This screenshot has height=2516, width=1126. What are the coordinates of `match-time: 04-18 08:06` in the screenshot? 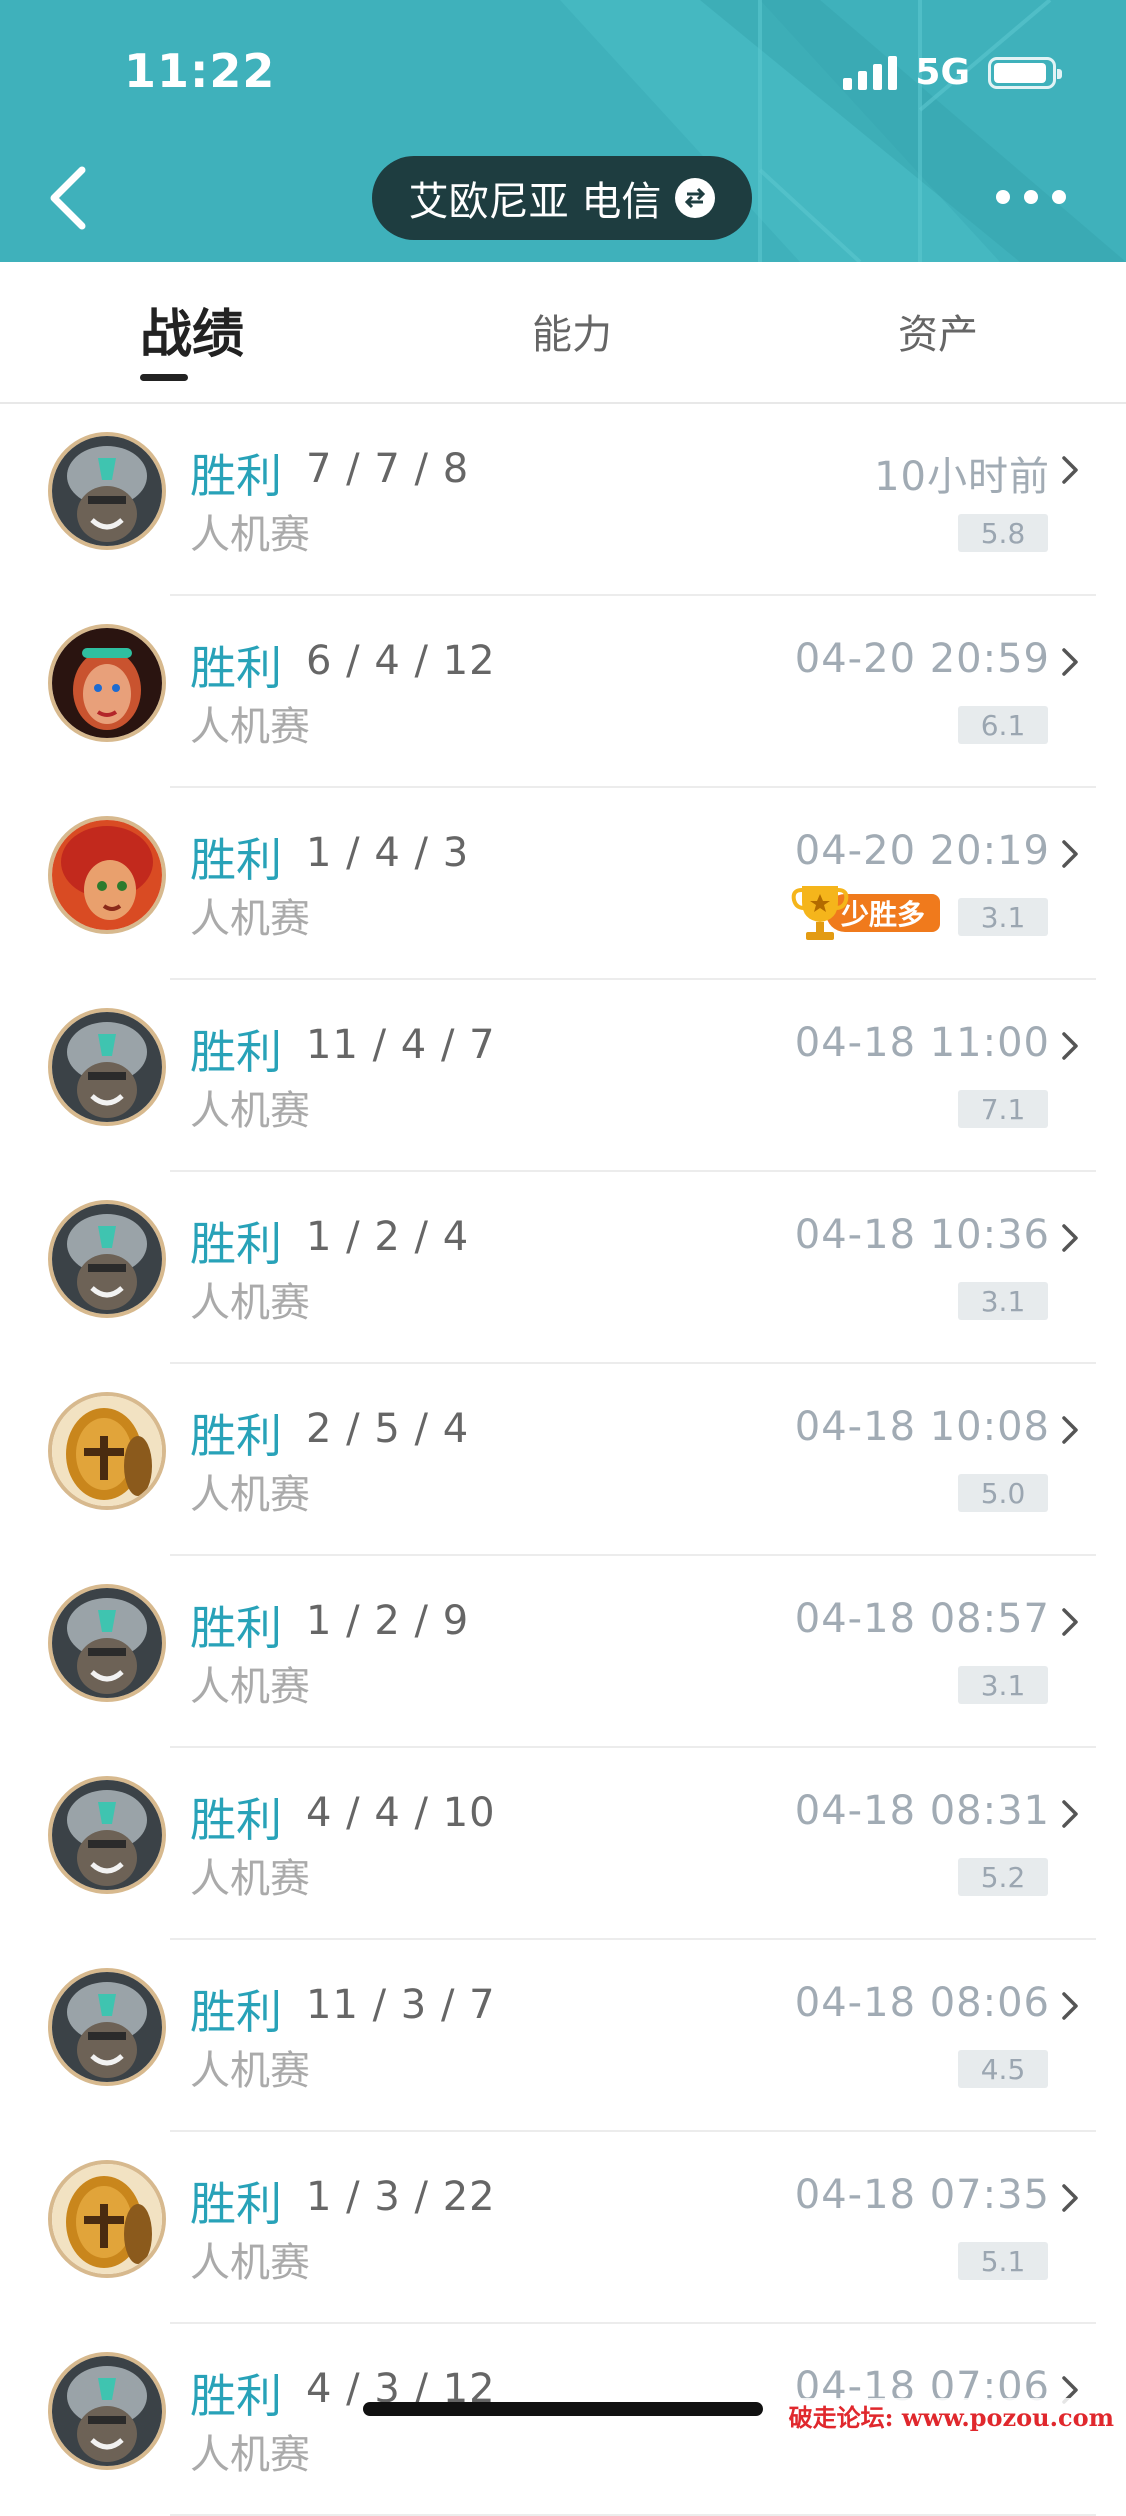 It's located at (922, 2003).